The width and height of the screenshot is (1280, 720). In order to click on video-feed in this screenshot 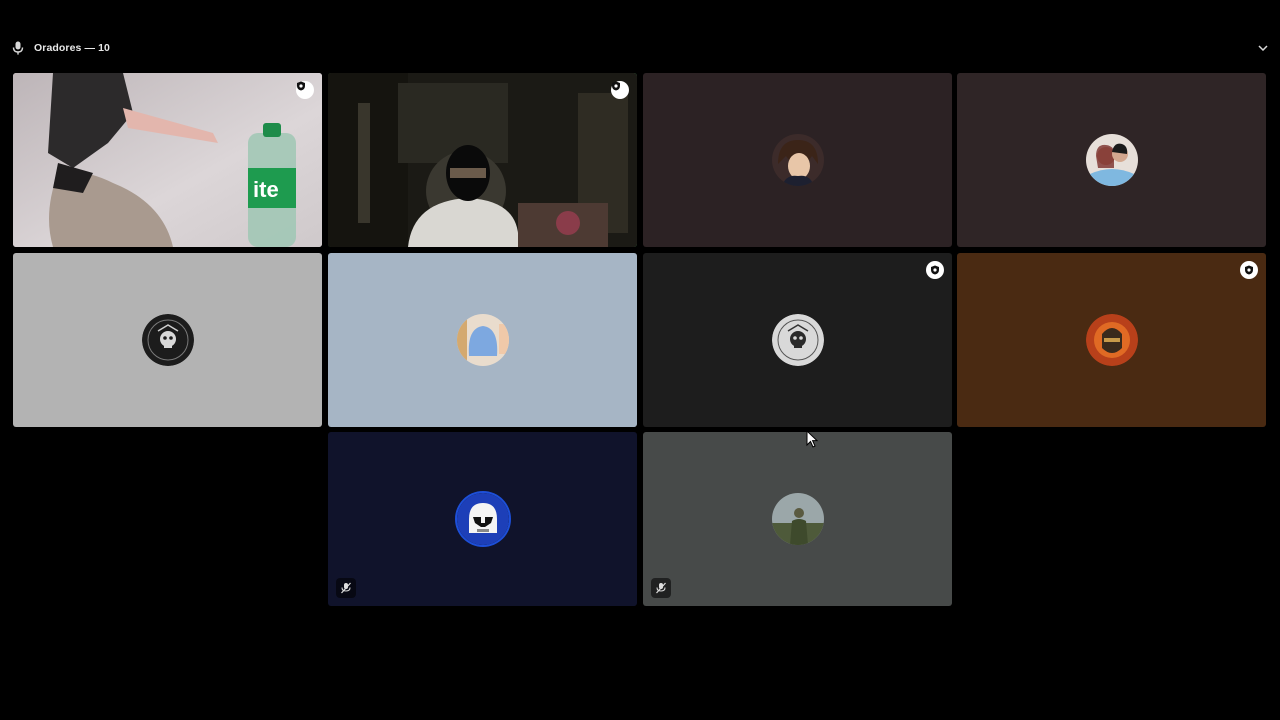, I will do `click(482, 160)`.